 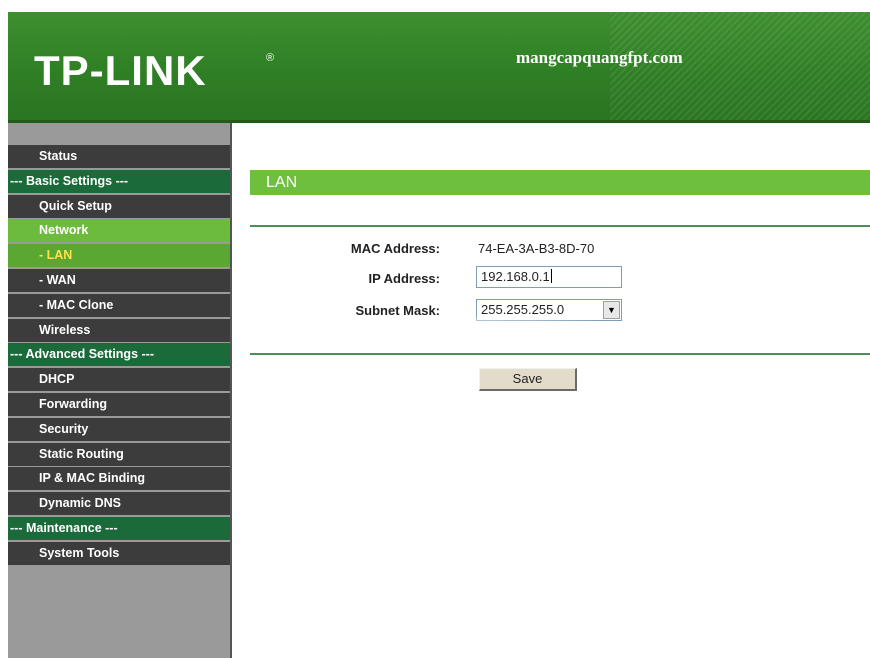 I want to click on text-caret, so click(x=551, y=276).